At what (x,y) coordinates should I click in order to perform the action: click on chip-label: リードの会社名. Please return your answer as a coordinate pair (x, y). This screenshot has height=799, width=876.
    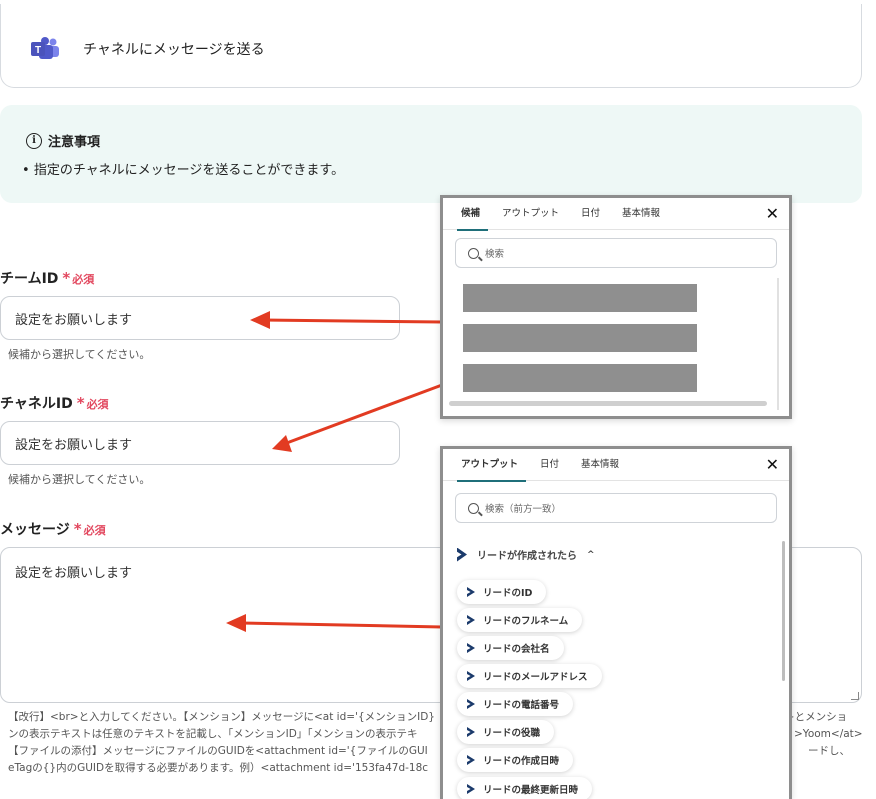
    Looking at the image, I should click on (516, 649).